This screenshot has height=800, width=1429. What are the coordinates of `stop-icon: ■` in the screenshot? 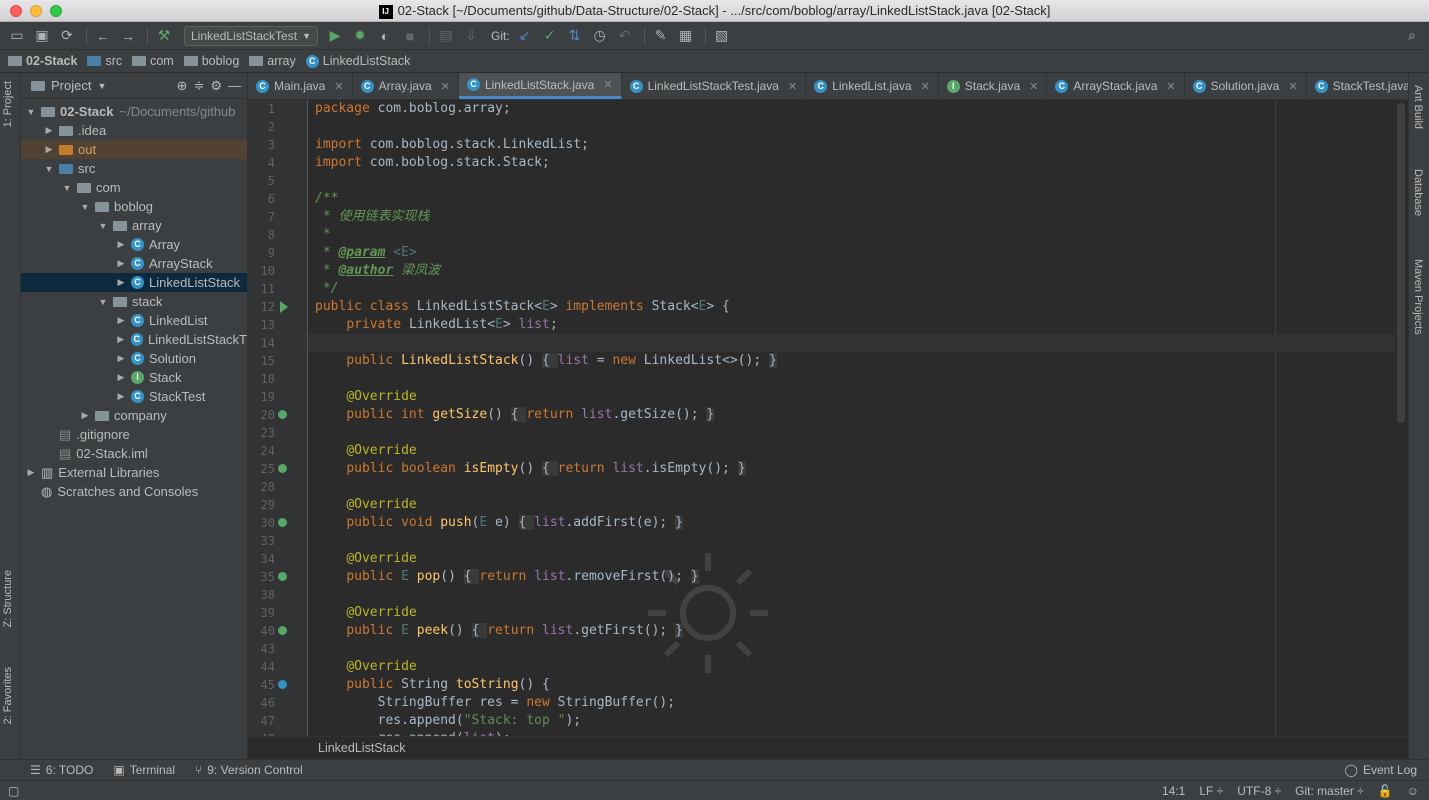 It's located at (410, 36).